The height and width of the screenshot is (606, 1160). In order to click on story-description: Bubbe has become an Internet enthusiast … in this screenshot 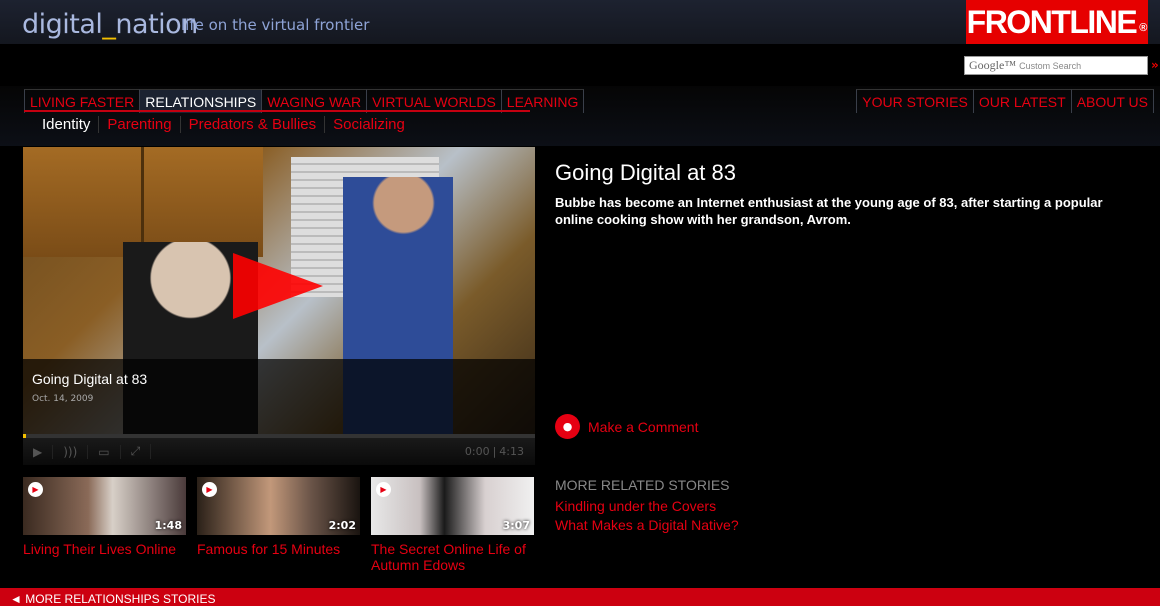, I will do `click(829, 211)`.